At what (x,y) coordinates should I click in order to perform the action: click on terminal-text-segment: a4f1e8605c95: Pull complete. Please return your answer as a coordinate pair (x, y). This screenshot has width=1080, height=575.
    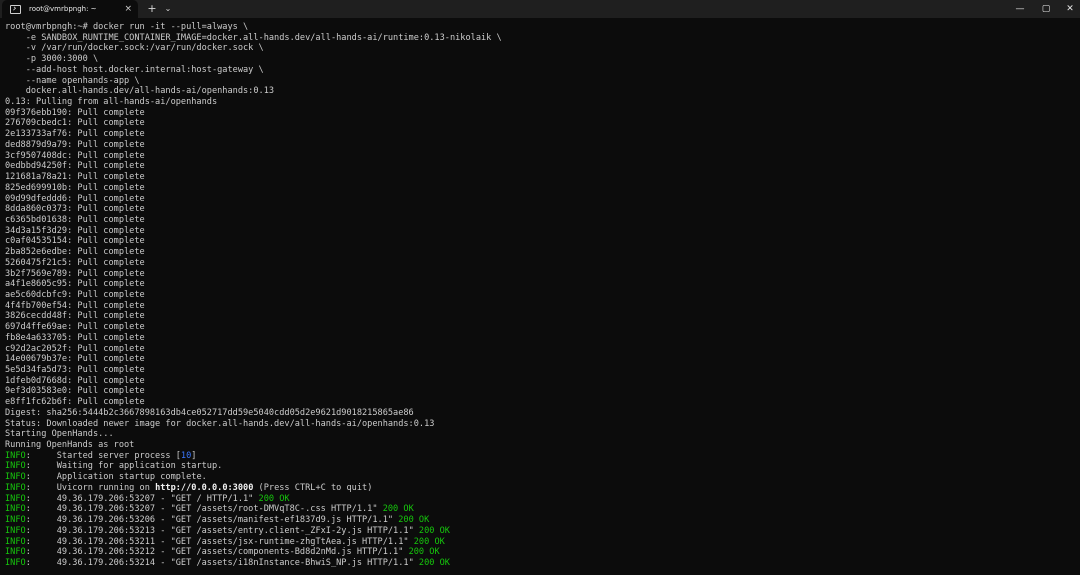
    Looking at the image, I should click on (75, 284).